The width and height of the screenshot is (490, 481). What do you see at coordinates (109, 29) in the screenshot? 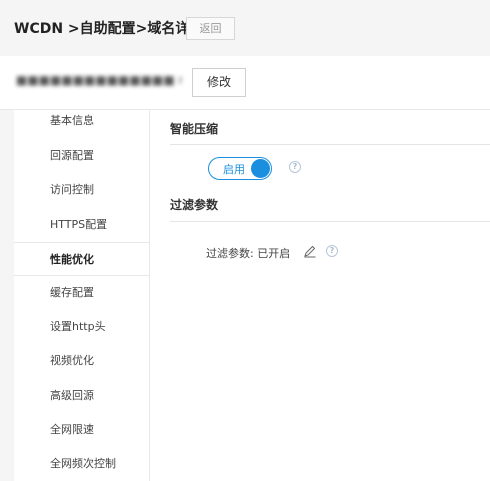
I see `breadcrumb: WCDN >自助配置>域名详情` at bounding box center [109, 29].